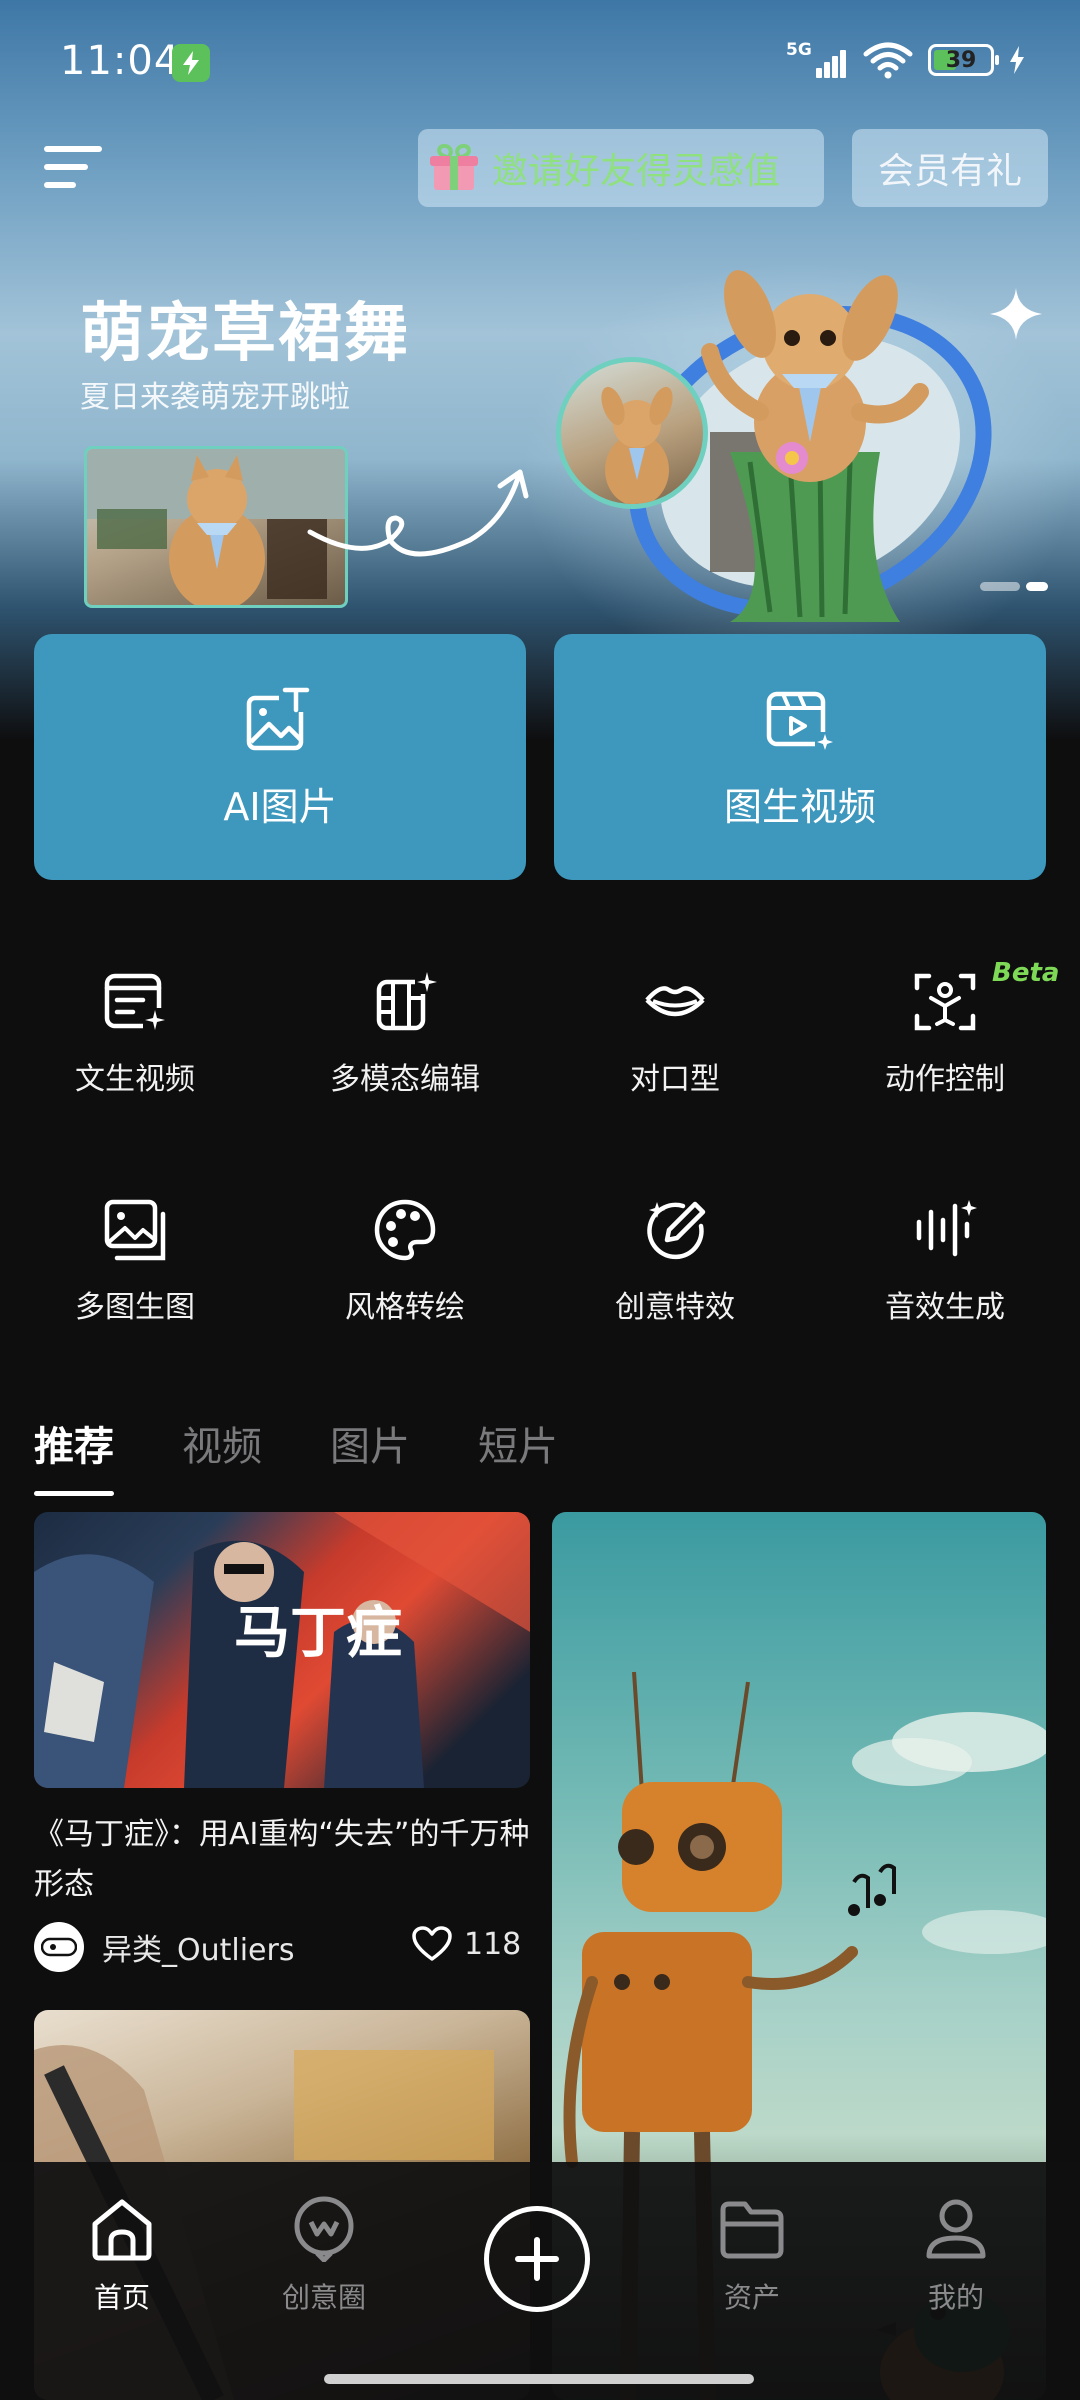 The image size is (1080, 2400). What do you see at coordinates (676, 1230) in the screenshot?
I see `magic-pen-icon` at bounding box center [676, 1230].